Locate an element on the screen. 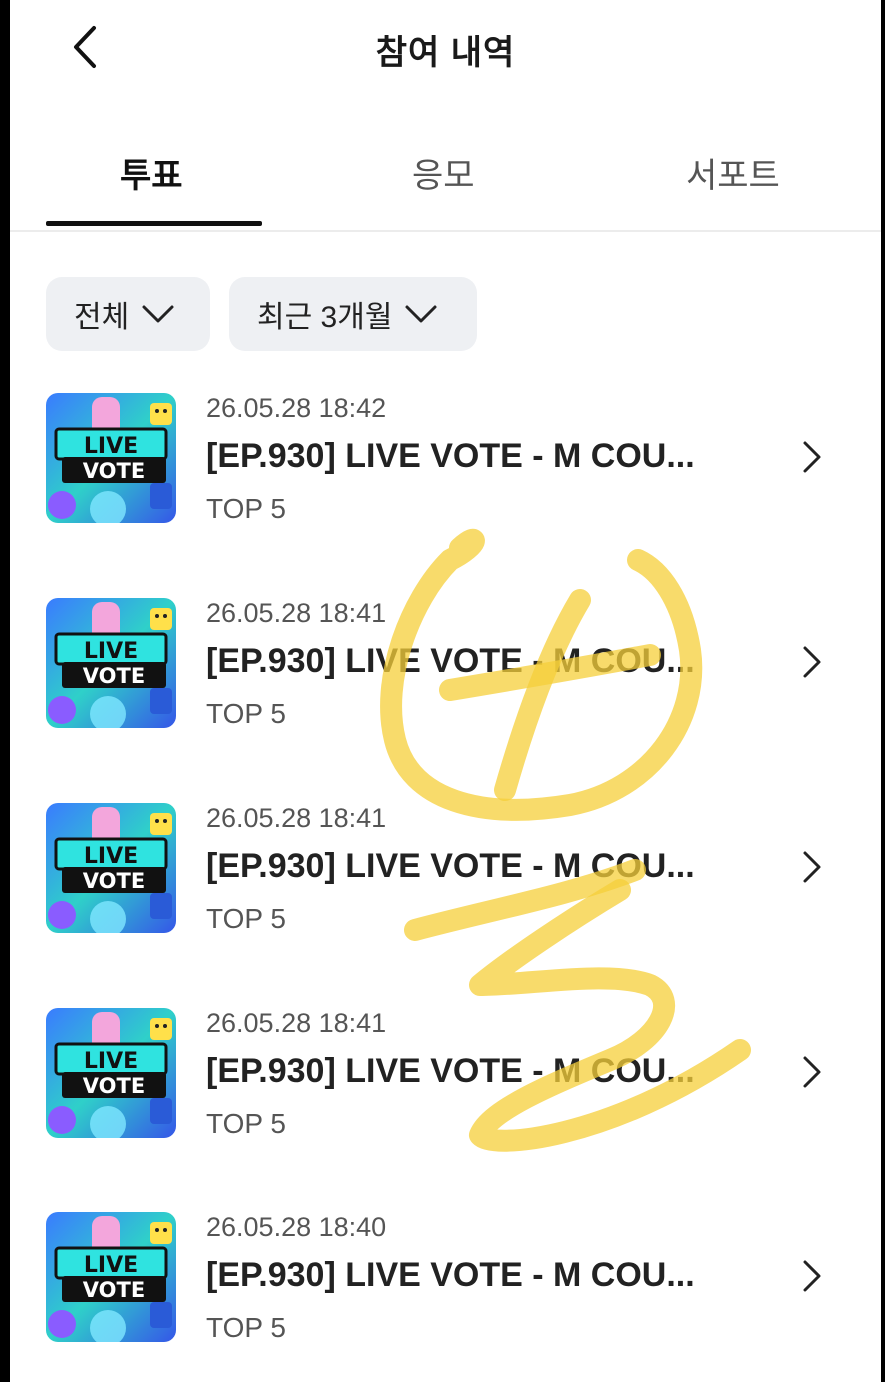  page-title: 참여 내역 is located at coordinates (445, 53).